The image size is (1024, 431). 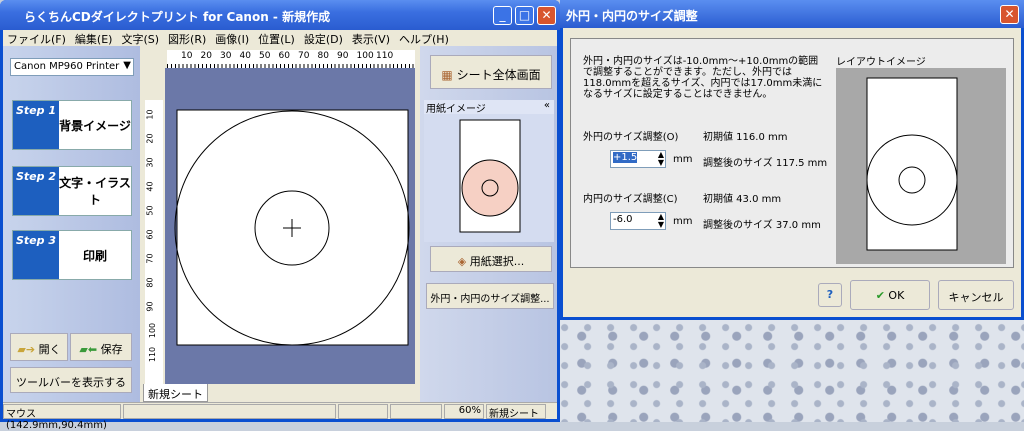 I want to click on menu-view: 表示(V), so click(x=371, y=39).